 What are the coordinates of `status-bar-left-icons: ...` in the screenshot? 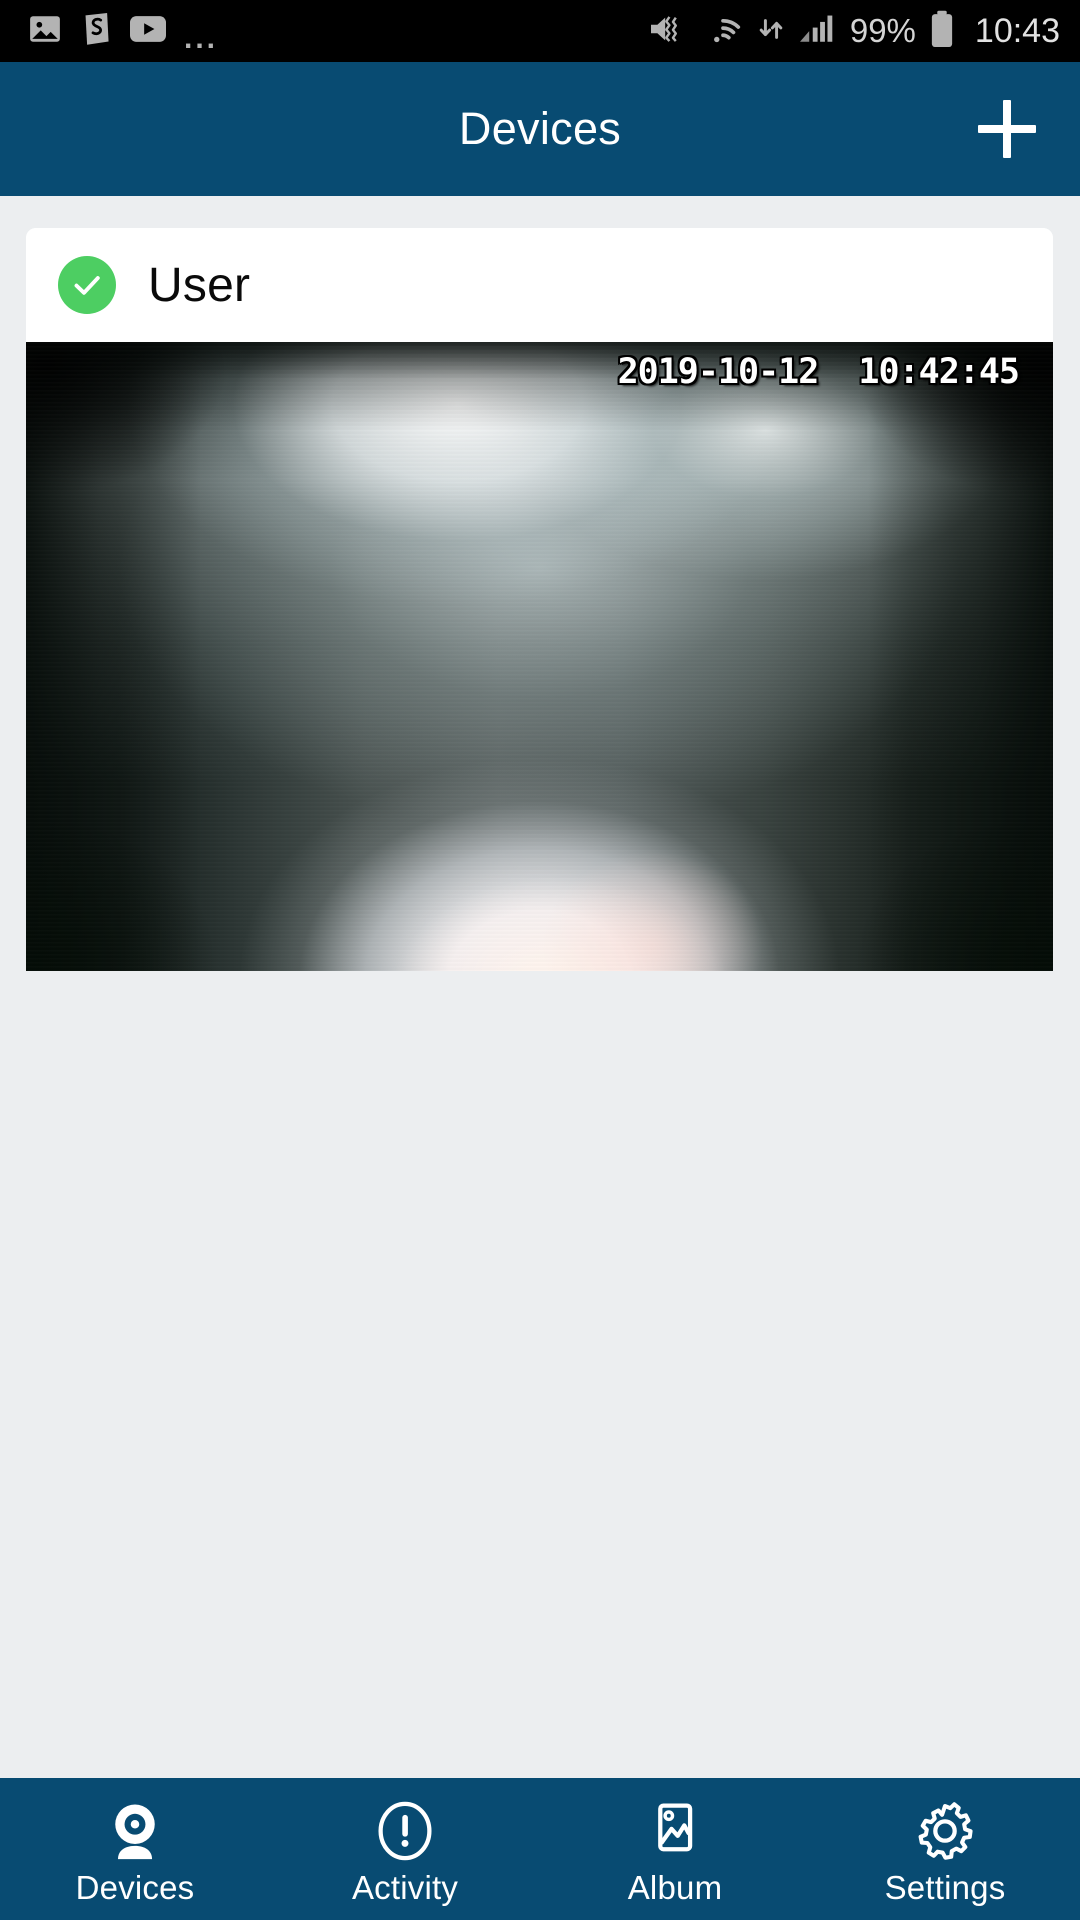 It's located at (123, 33).